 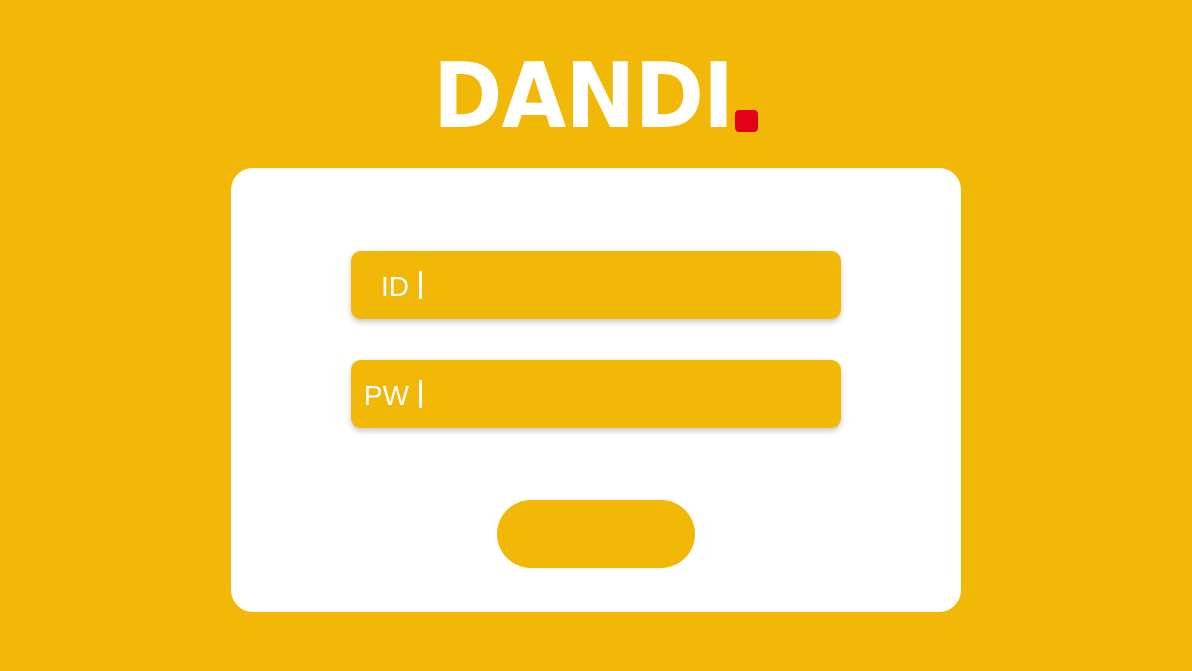 I want to click on id-field: ID, so click(x=596, y=285).